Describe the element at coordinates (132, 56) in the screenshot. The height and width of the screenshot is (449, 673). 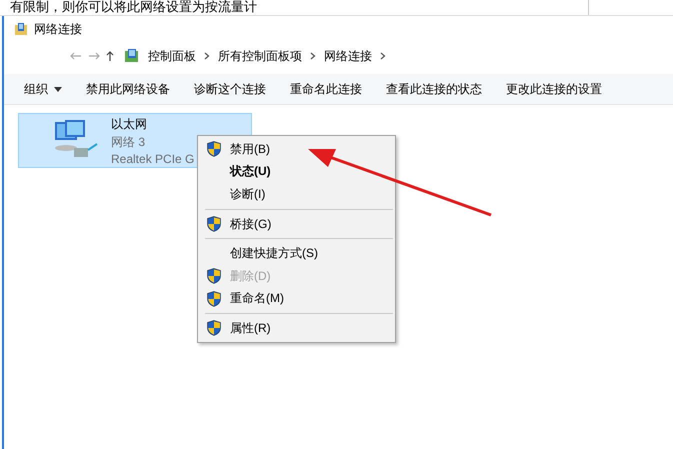
I see `control-panel-icon` at that location.